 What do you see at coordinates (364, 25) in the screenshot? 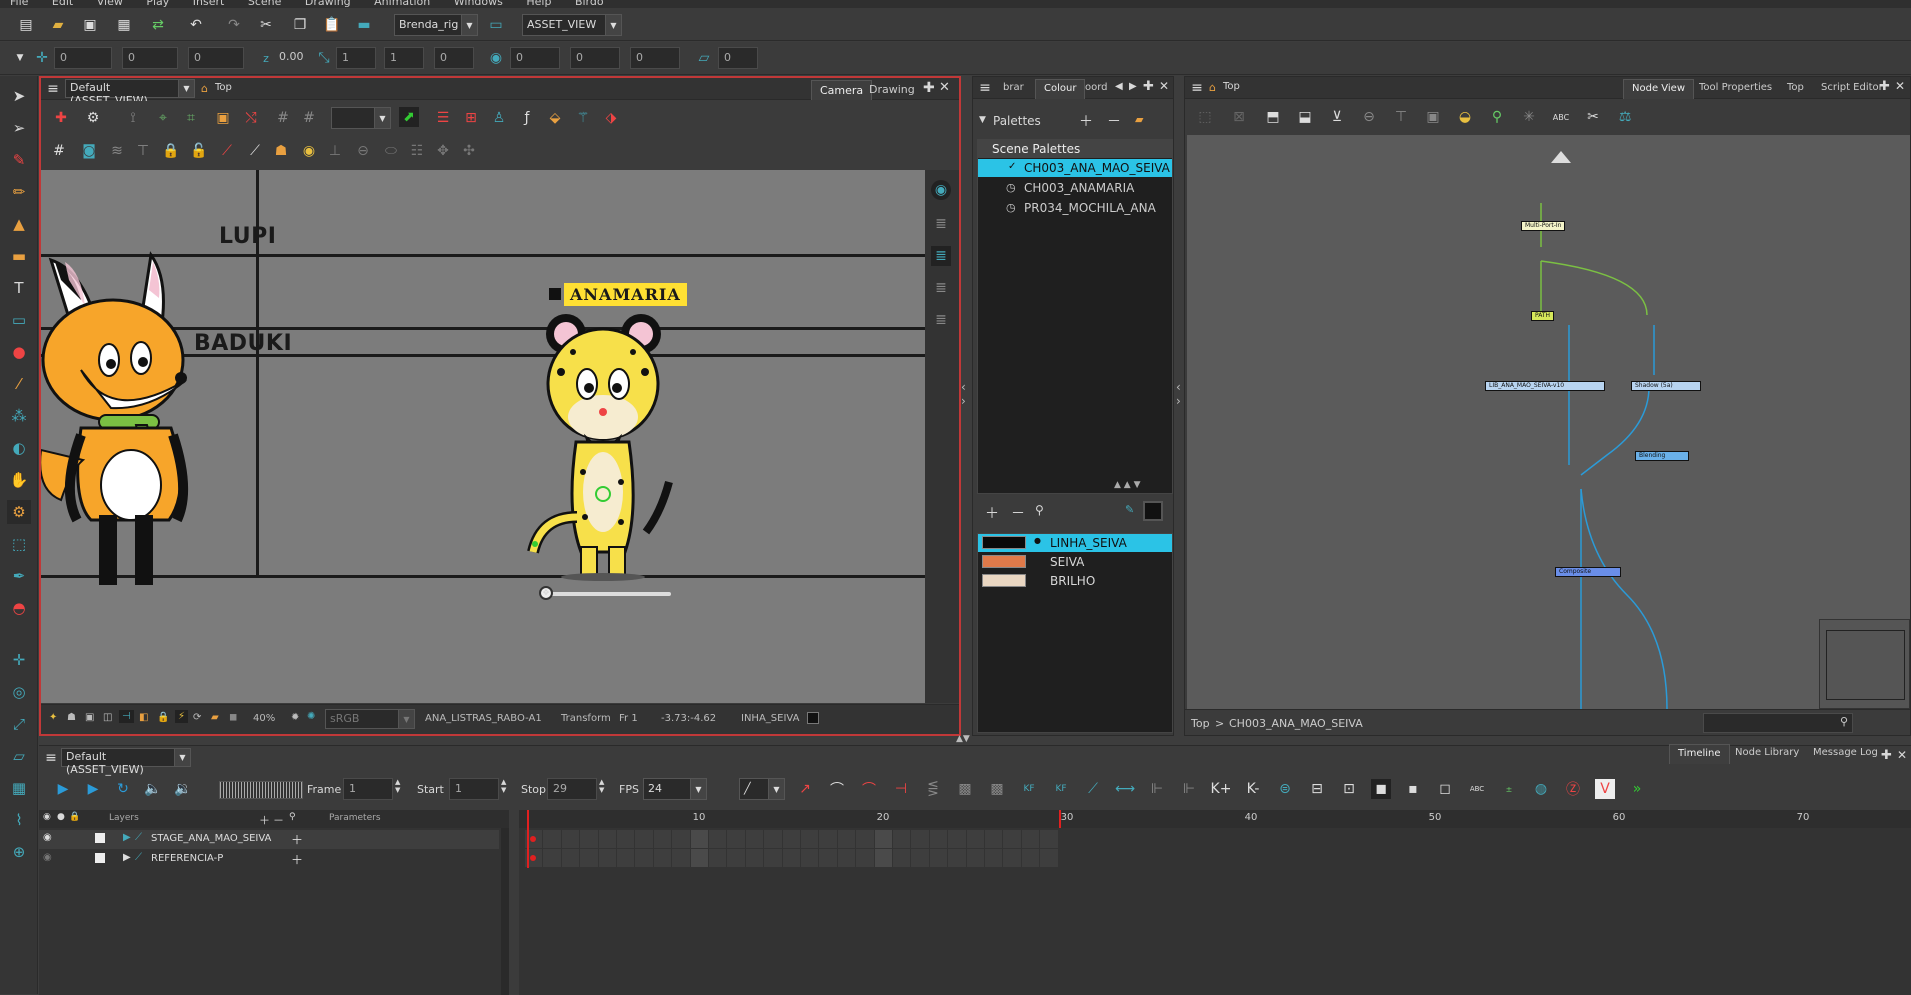
I see `render-icon: ▬` at bounding box center [364, 25].